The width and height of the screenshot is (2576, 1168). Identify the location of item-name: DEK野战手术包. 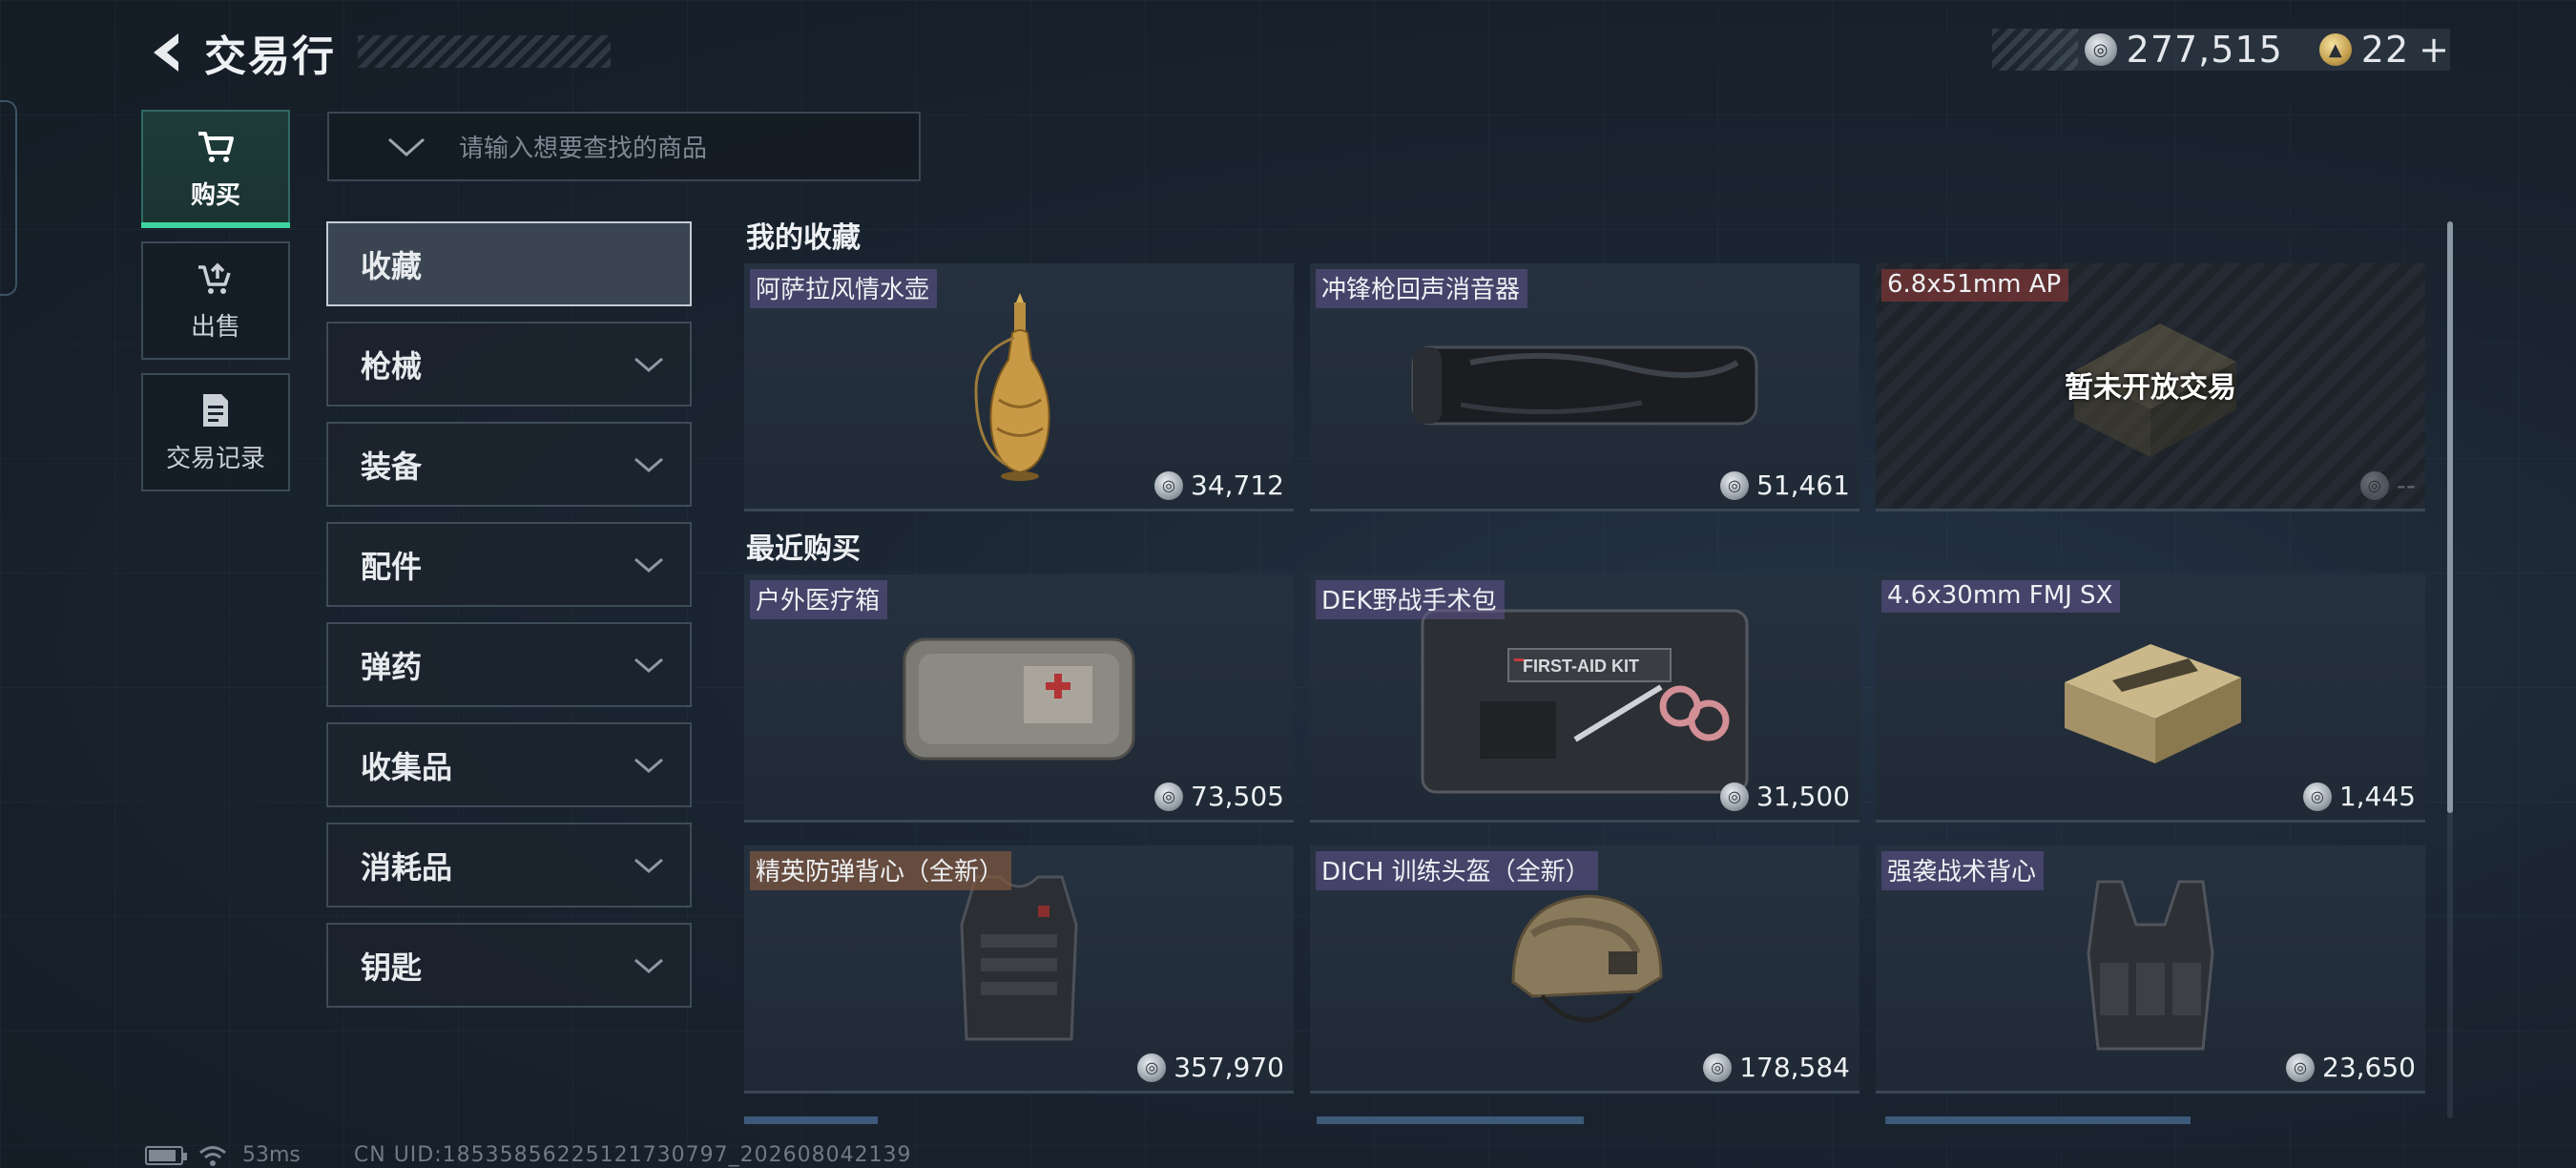
(1410, 599).